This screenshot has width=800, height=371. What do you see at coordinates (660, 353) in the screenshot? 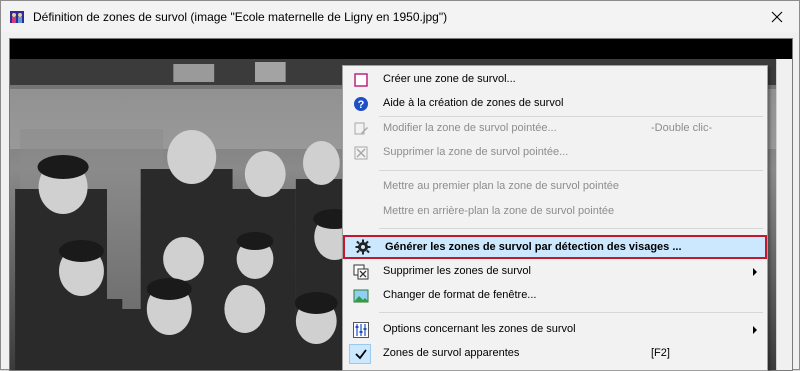
I see `menu-item-shortcut: [F2]` at bounding box center [660, 353].